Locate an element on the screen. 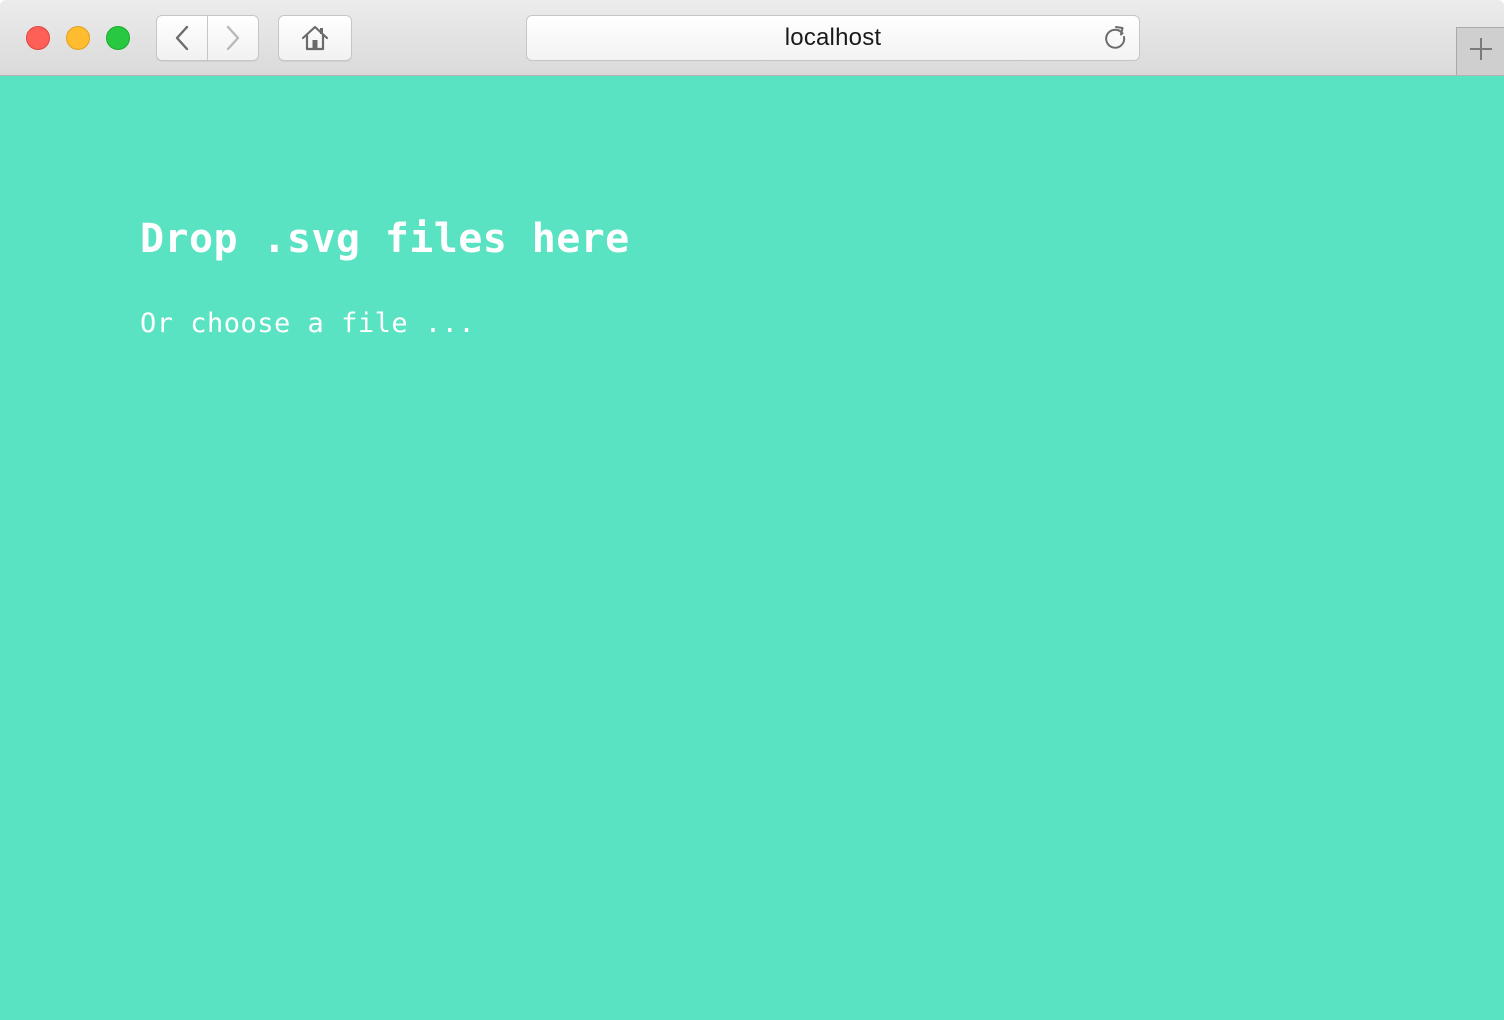 This screenshot has width=1504, height=1020. reload-button is located at coordinates (1115, 39).